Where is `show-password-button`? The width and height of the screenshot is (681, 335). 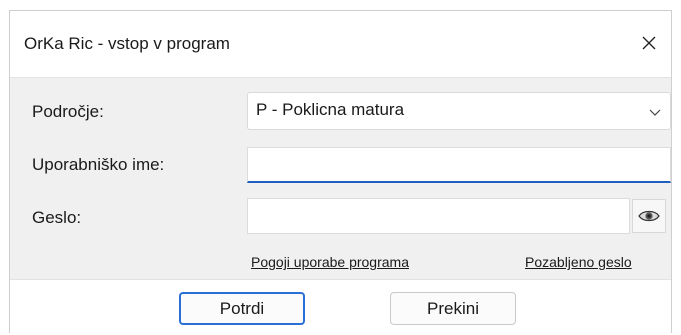
show-password-button is located at coordinates (649, 216).